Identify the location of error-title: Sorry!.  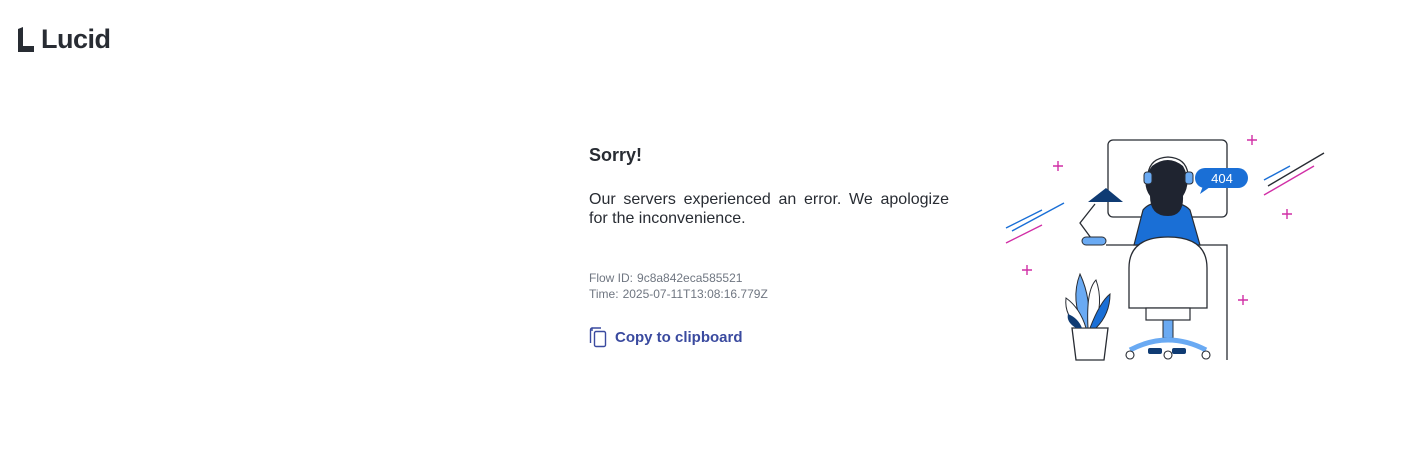
(616, 155).